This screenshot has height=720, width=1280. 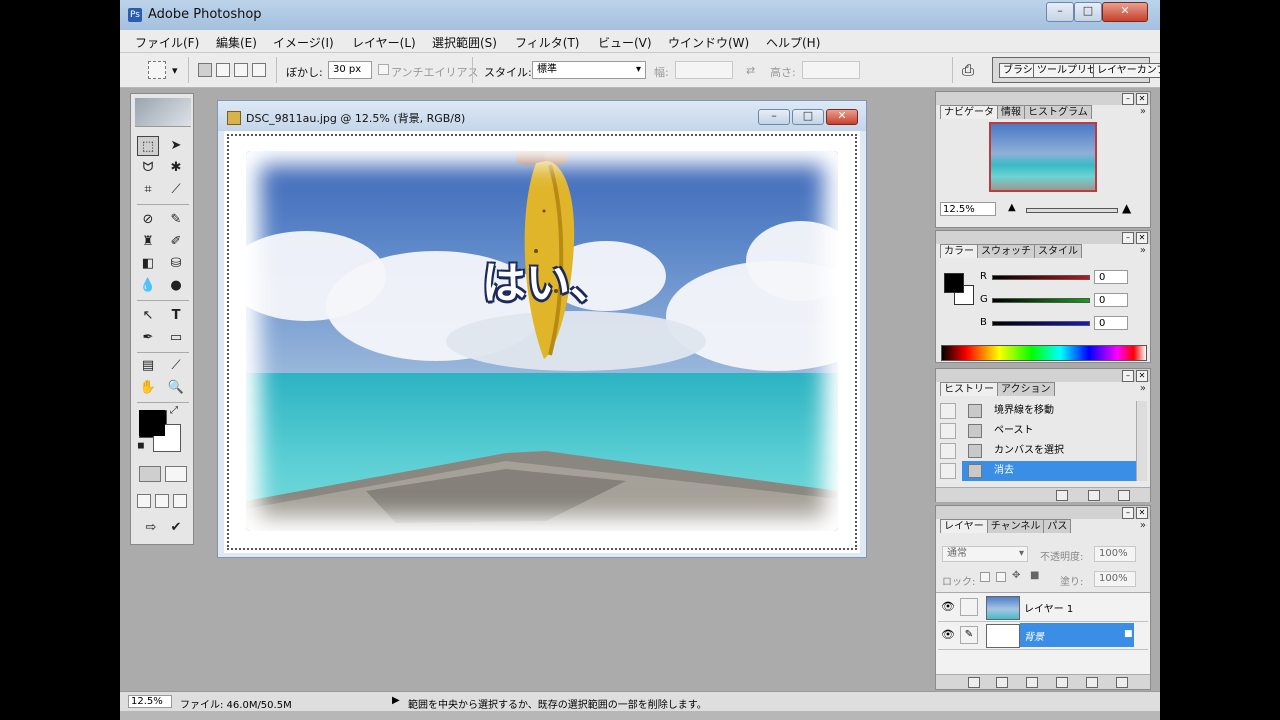 What do you see at coordinates (808, 117) in the screenshot?
I see `doc-maximize-button: □` at bounding box center [808, 117].